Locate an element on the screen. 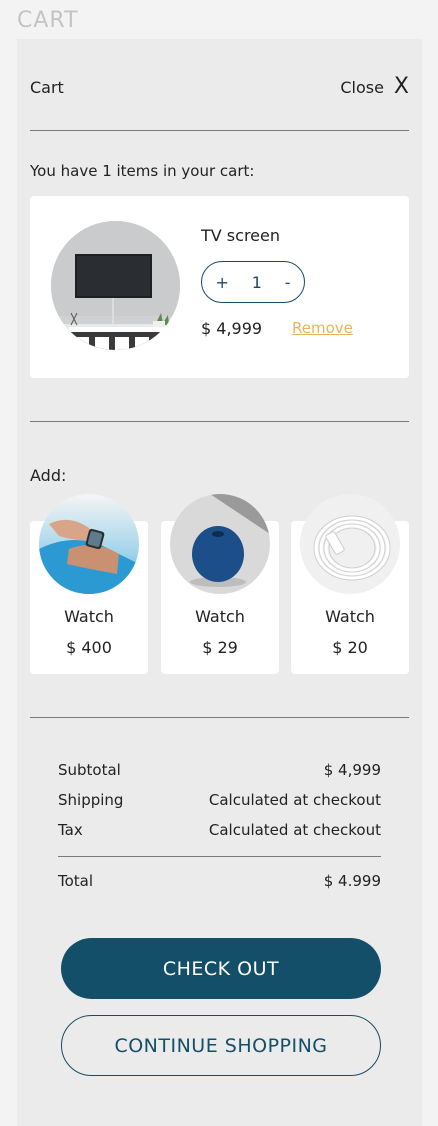 The image size is (438, 1126). shipping-label: Shipping is located at coordinates (91, 800).